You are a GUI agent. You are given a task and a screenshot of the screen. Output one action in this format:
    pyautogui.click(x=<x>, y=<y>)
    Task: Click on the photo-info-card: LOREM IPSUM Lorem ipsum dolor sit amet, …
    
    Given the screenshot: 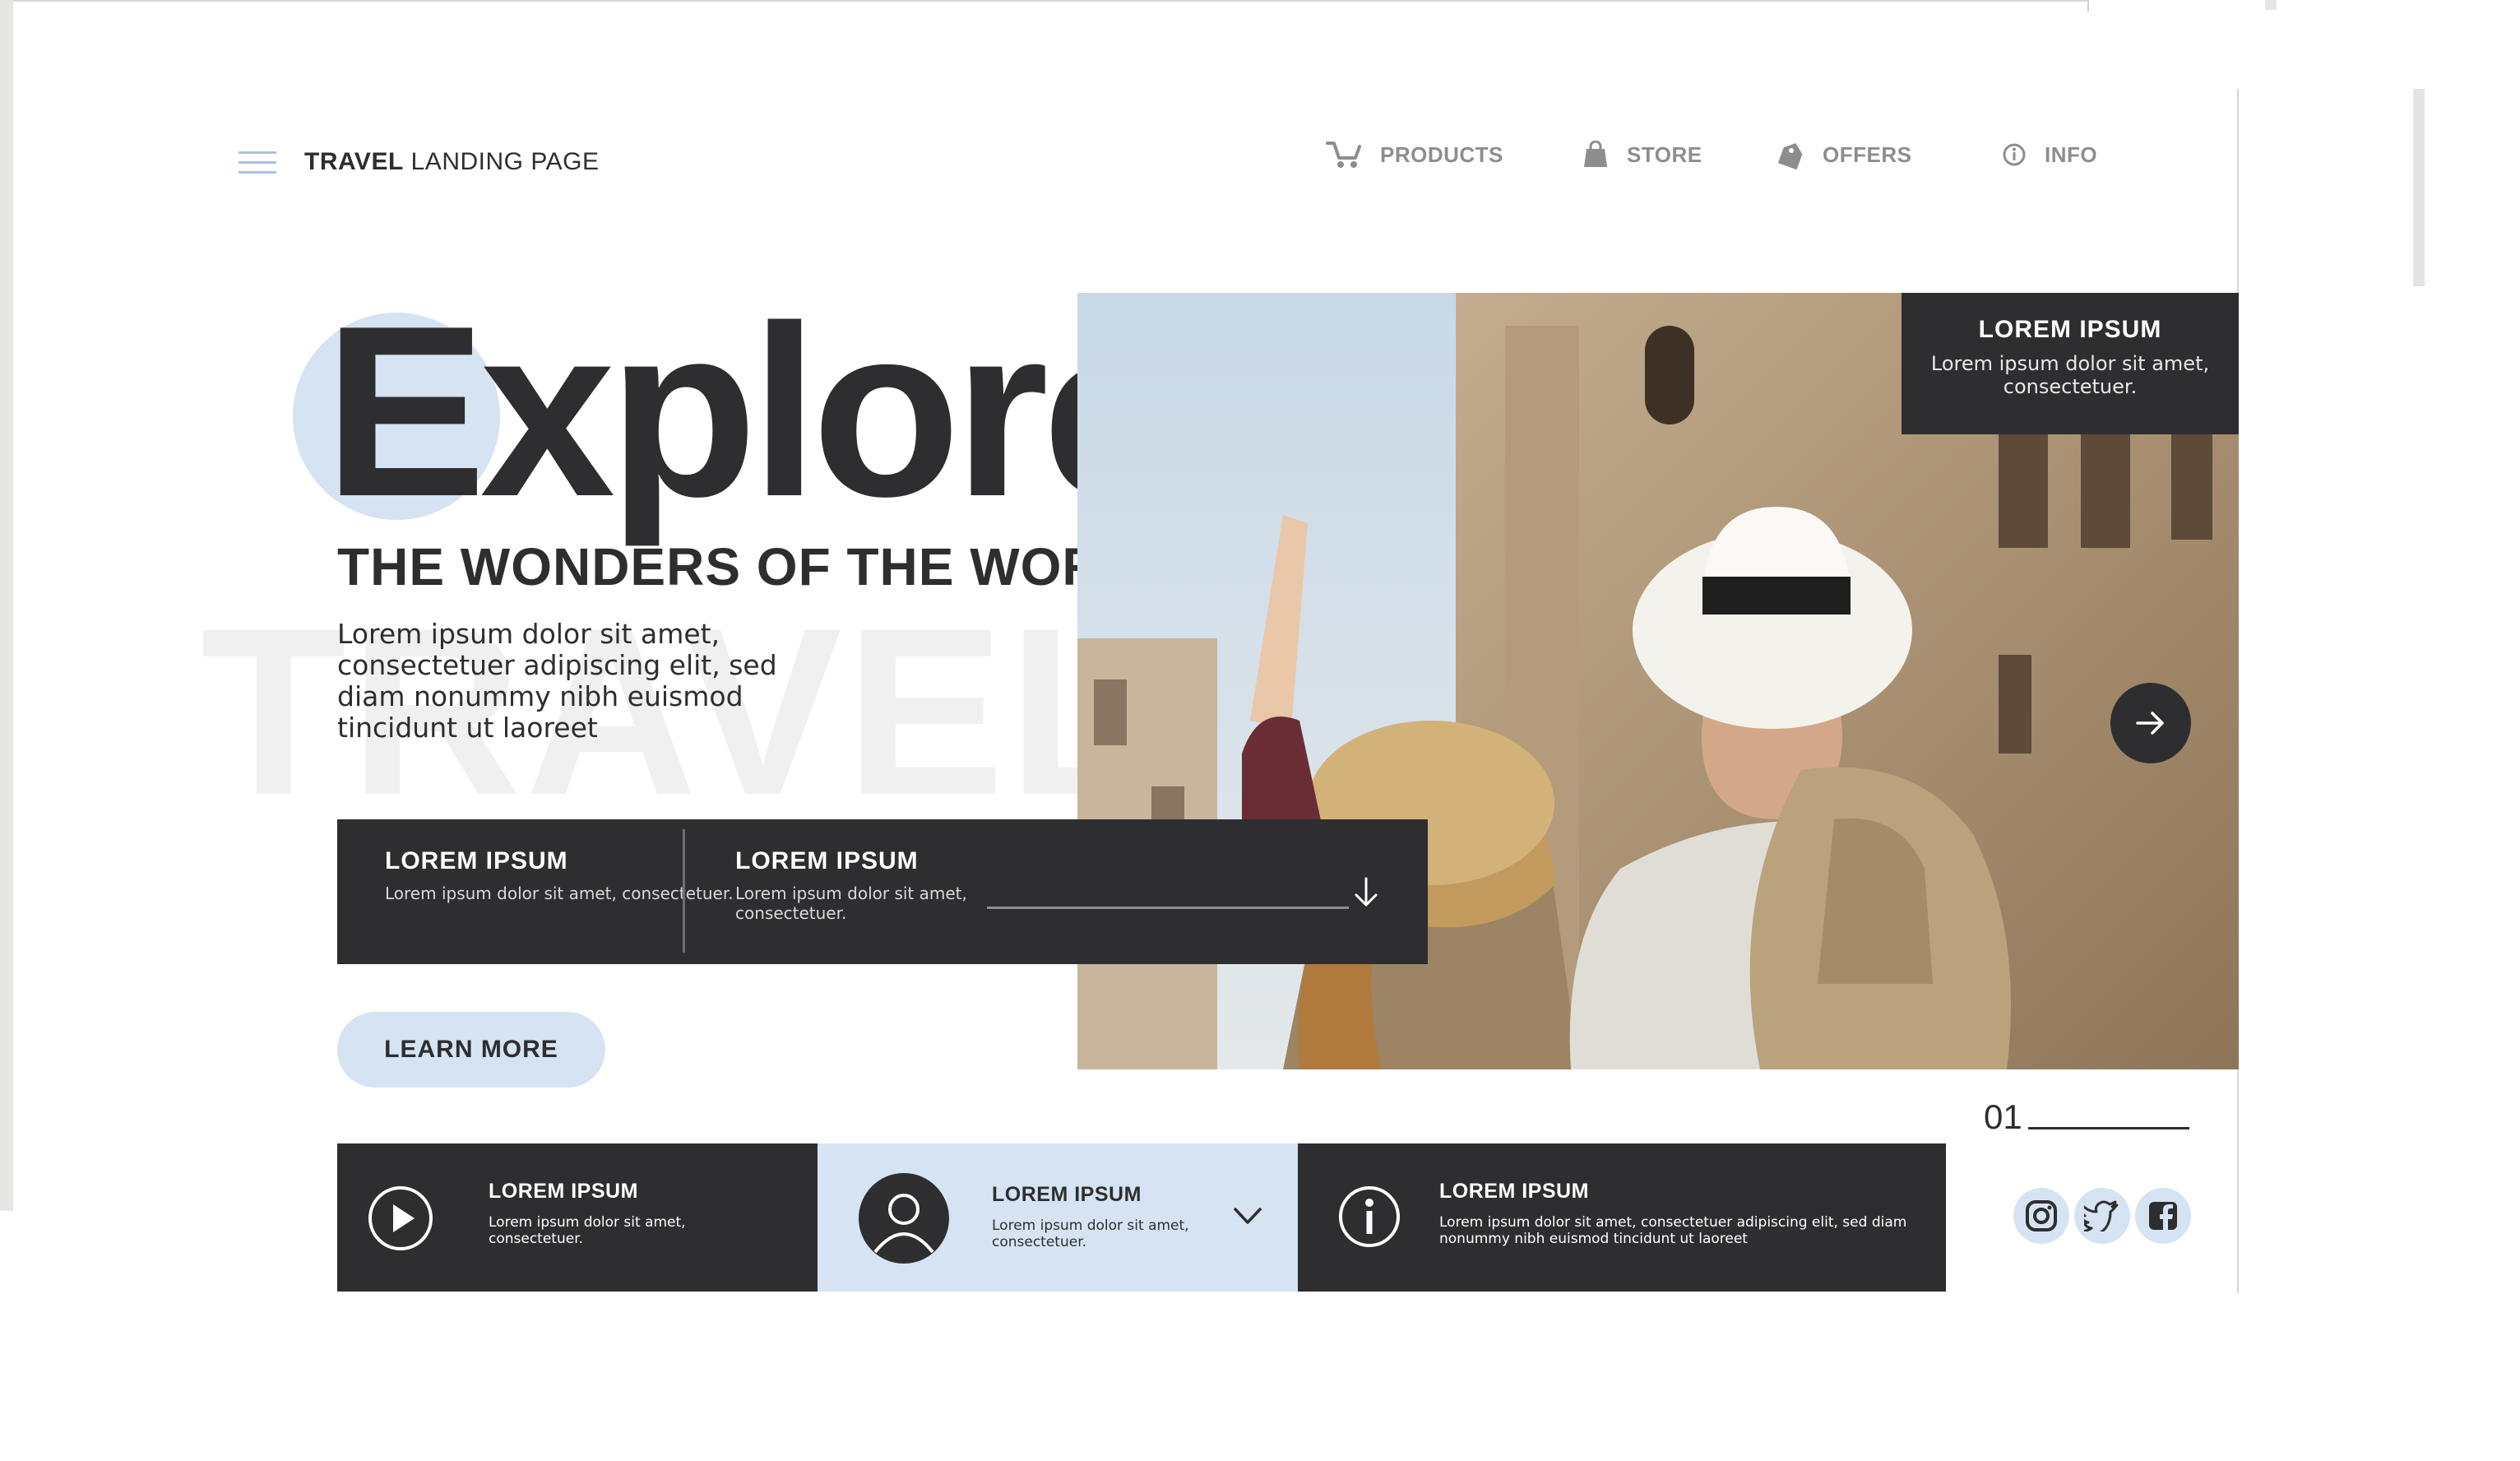 What is the action you would take?
    pyautogui.click(x=2070, y=363)
    